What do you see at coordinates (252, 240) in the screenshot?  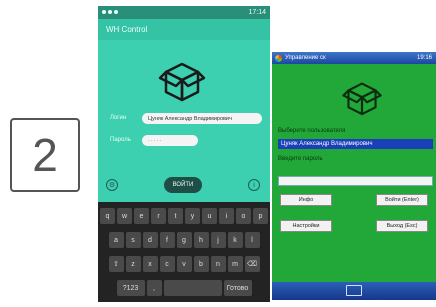 I see `keyboard-key: l` at bounding box center [252, 240].